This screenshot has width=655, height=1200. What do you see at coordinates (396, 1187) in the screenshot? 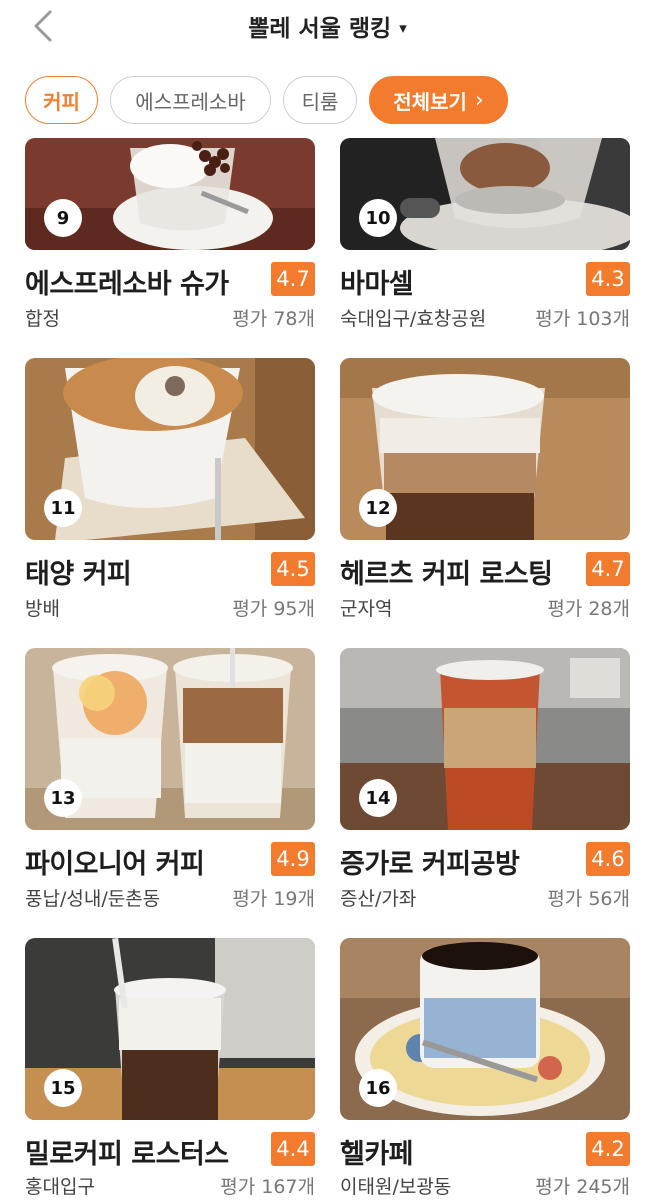
I see `cafe-area: 이태원/보광동` at bounding box center [396, 1187].